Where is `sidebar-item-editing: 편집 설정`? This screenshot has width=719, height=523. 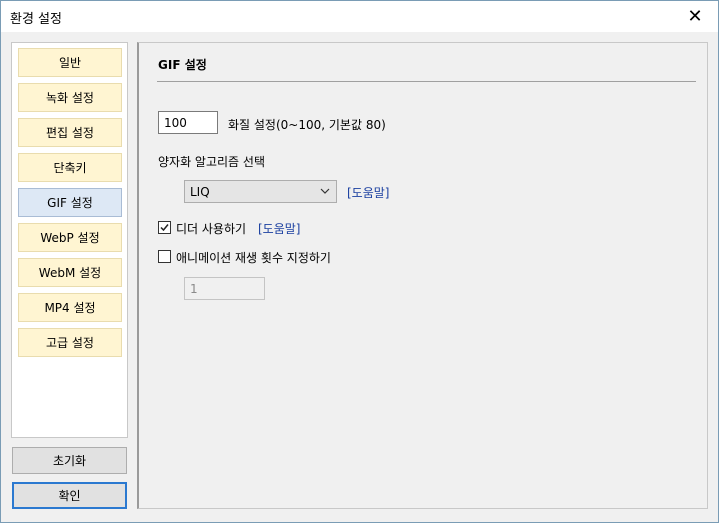 sidebar-item-editing: 편집 설정 is located at coordinates (70, 132).